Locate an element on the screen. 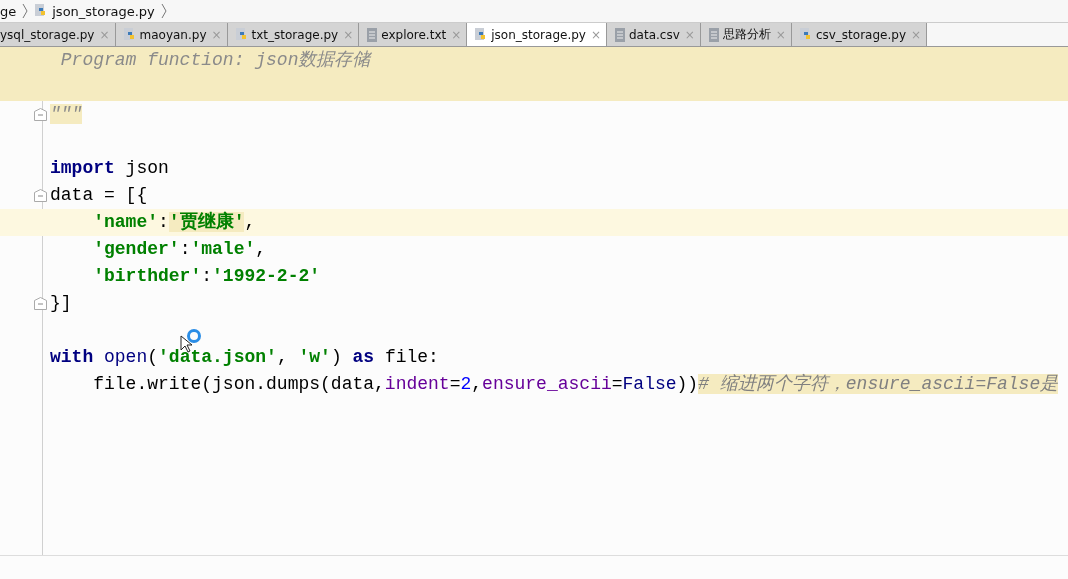  code-line: data = [{ is located at coordinates (99, 195).